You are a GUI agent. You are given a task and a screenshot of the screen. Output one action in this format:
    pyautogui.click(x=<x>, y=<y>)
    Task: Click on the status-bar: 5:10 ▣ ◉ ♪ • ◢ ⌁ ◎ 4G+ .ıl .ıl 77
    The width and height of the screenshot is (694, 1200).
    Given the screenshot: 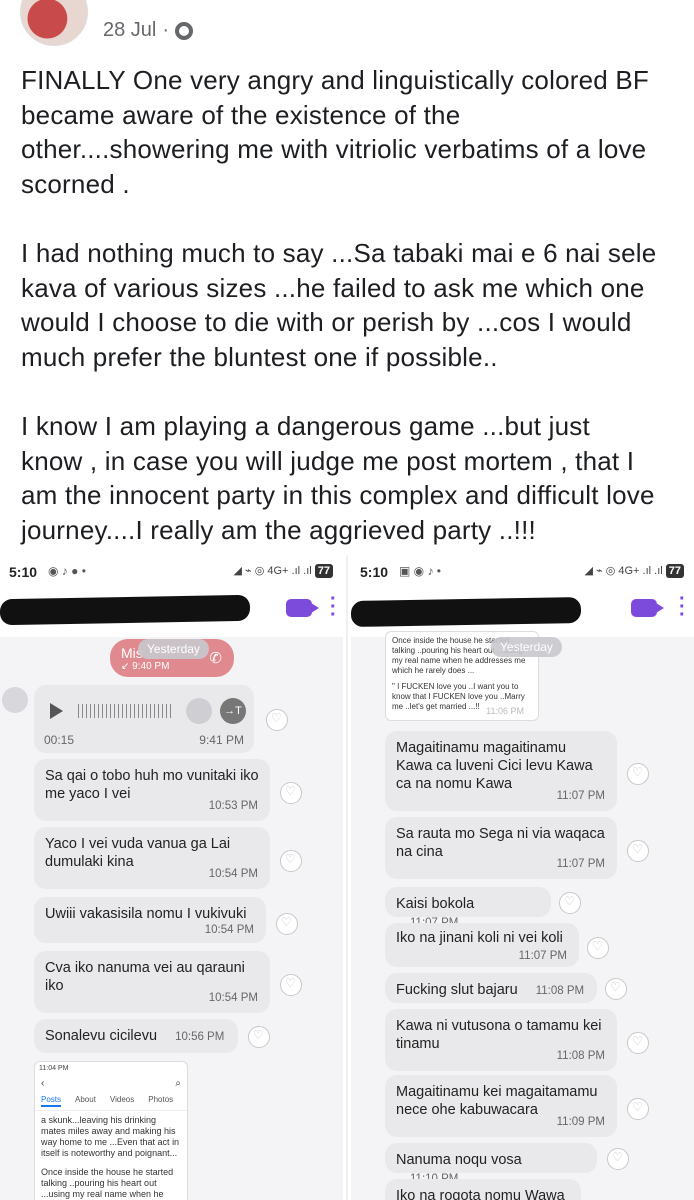 What is the action you would take?
    pyautogui.click(x=522, y=572)
    